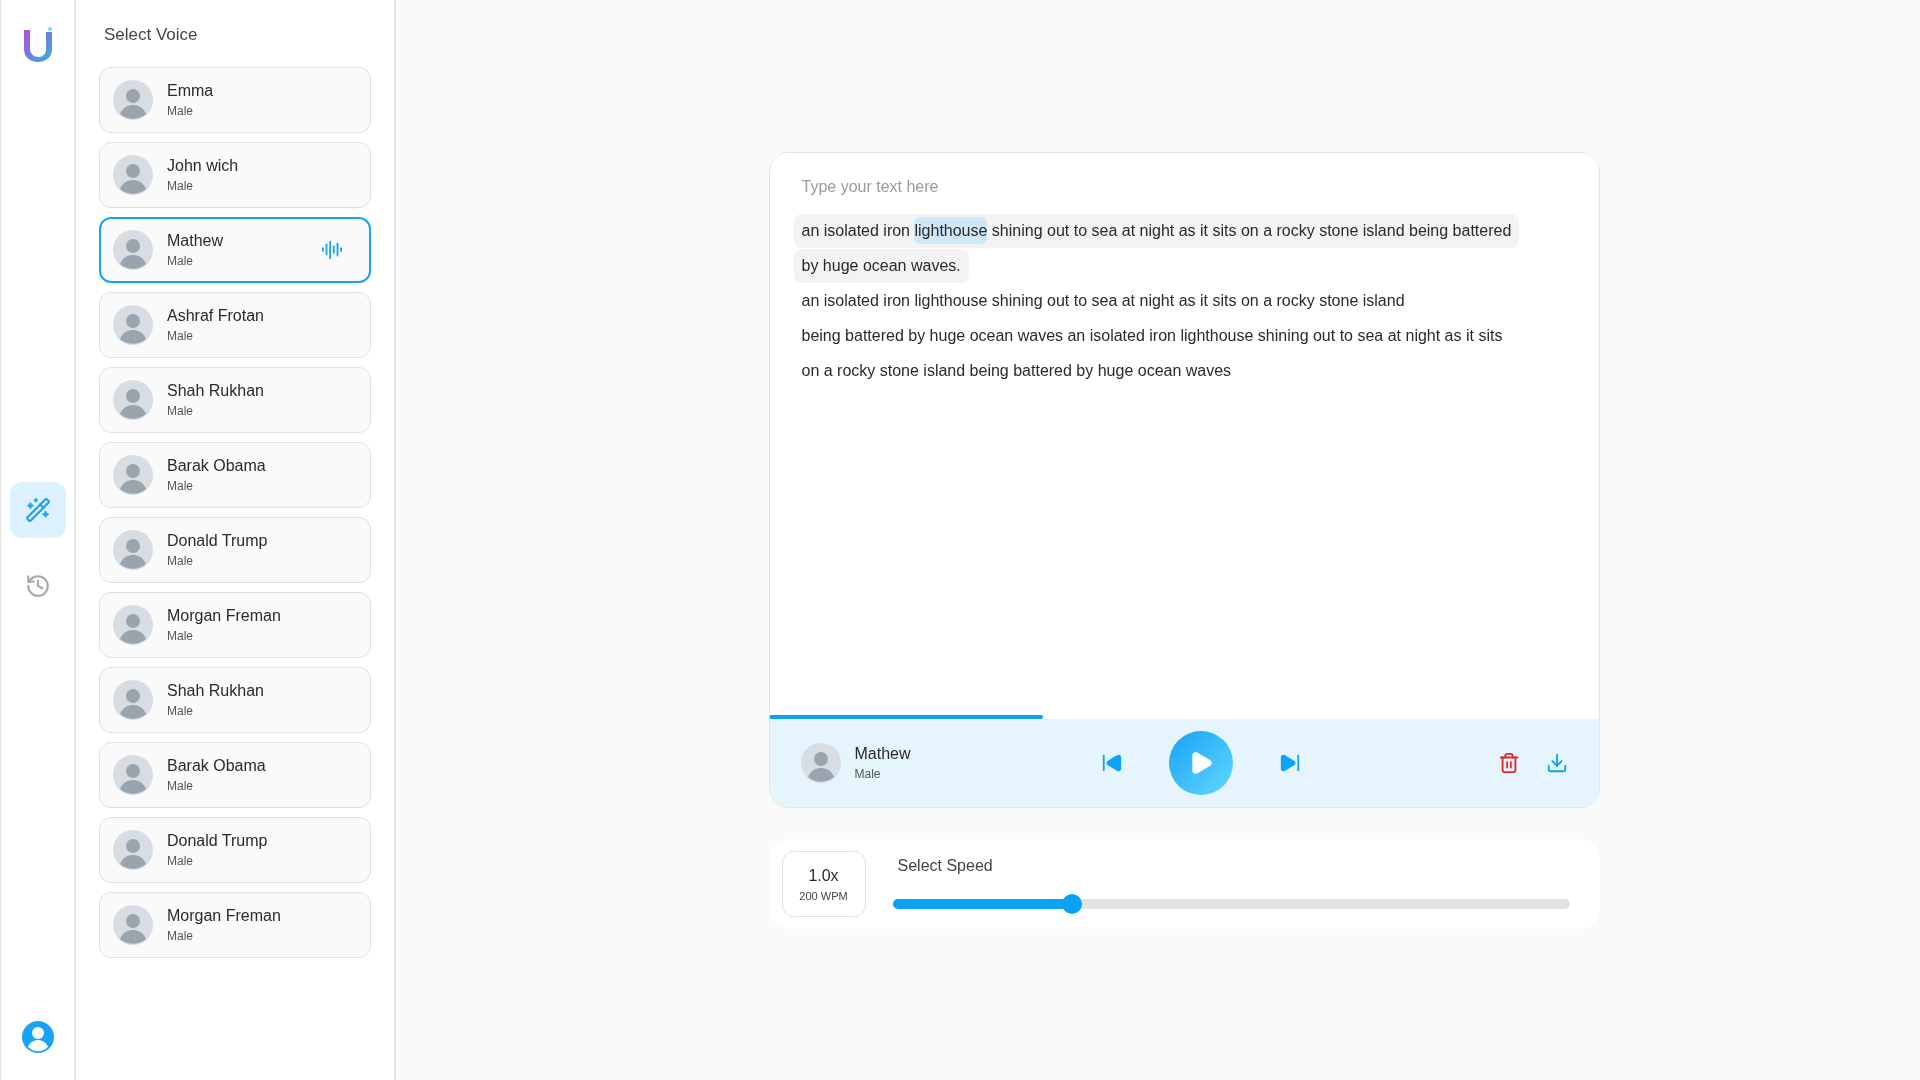 This screenshot has height=1080, width=1920. Describe the element at coordinates (1071, 904) in the screenshot. I see `slider-thumb` at that location.